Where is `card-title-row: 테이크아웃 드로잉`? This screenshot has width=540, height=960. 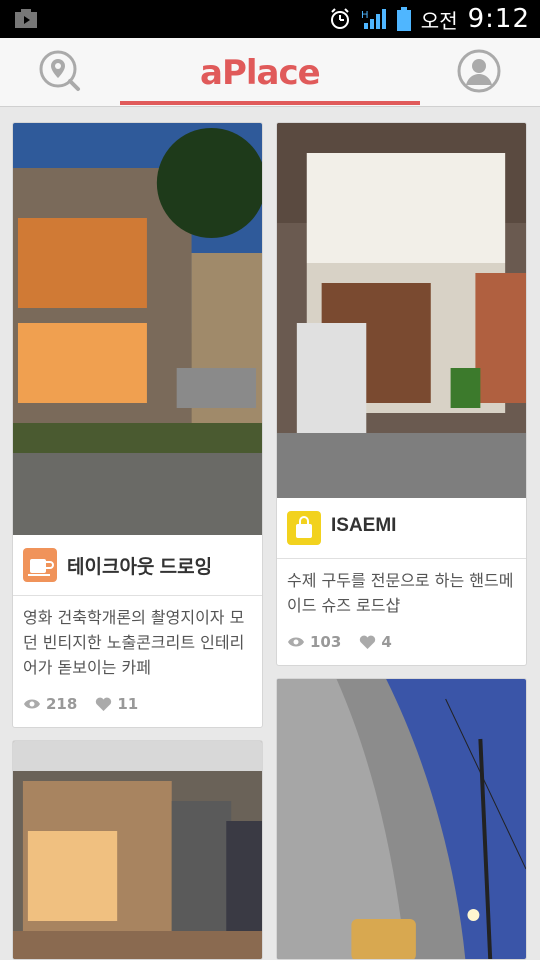
card-title-row: 테이크아웃 드로잉 is located at coordinates (137, 565).